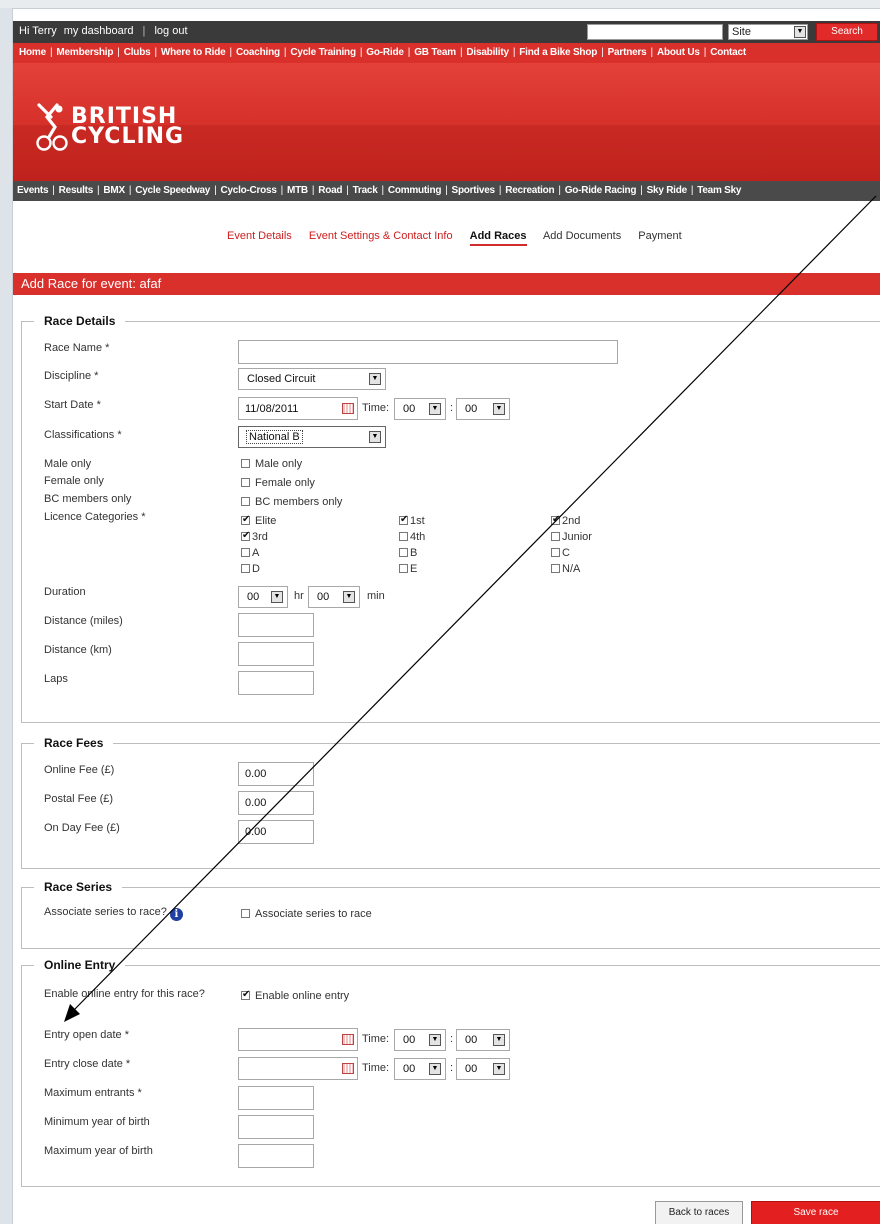 The width and height of the screenshot is (880, 1224). What do you see at coordinates (719, 190) in the screenshot?
I see `nav-item-team-sky: Team Sky` at bounding box center [719, 190].